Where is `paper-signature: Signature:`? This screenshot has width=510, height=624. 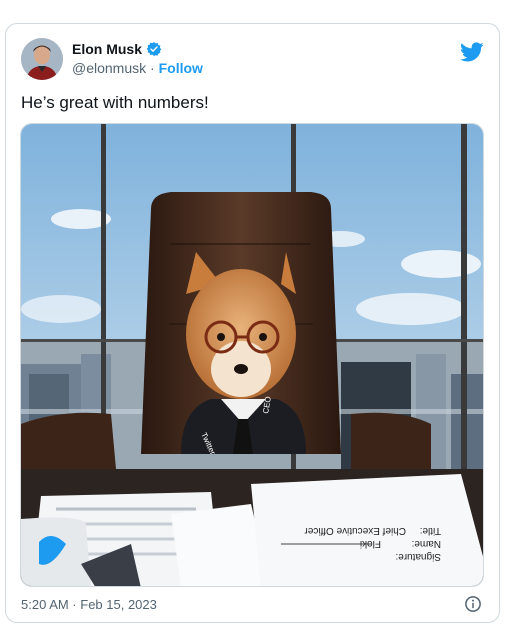
paper-signature: Signature: is located at coordinates (418, 556).